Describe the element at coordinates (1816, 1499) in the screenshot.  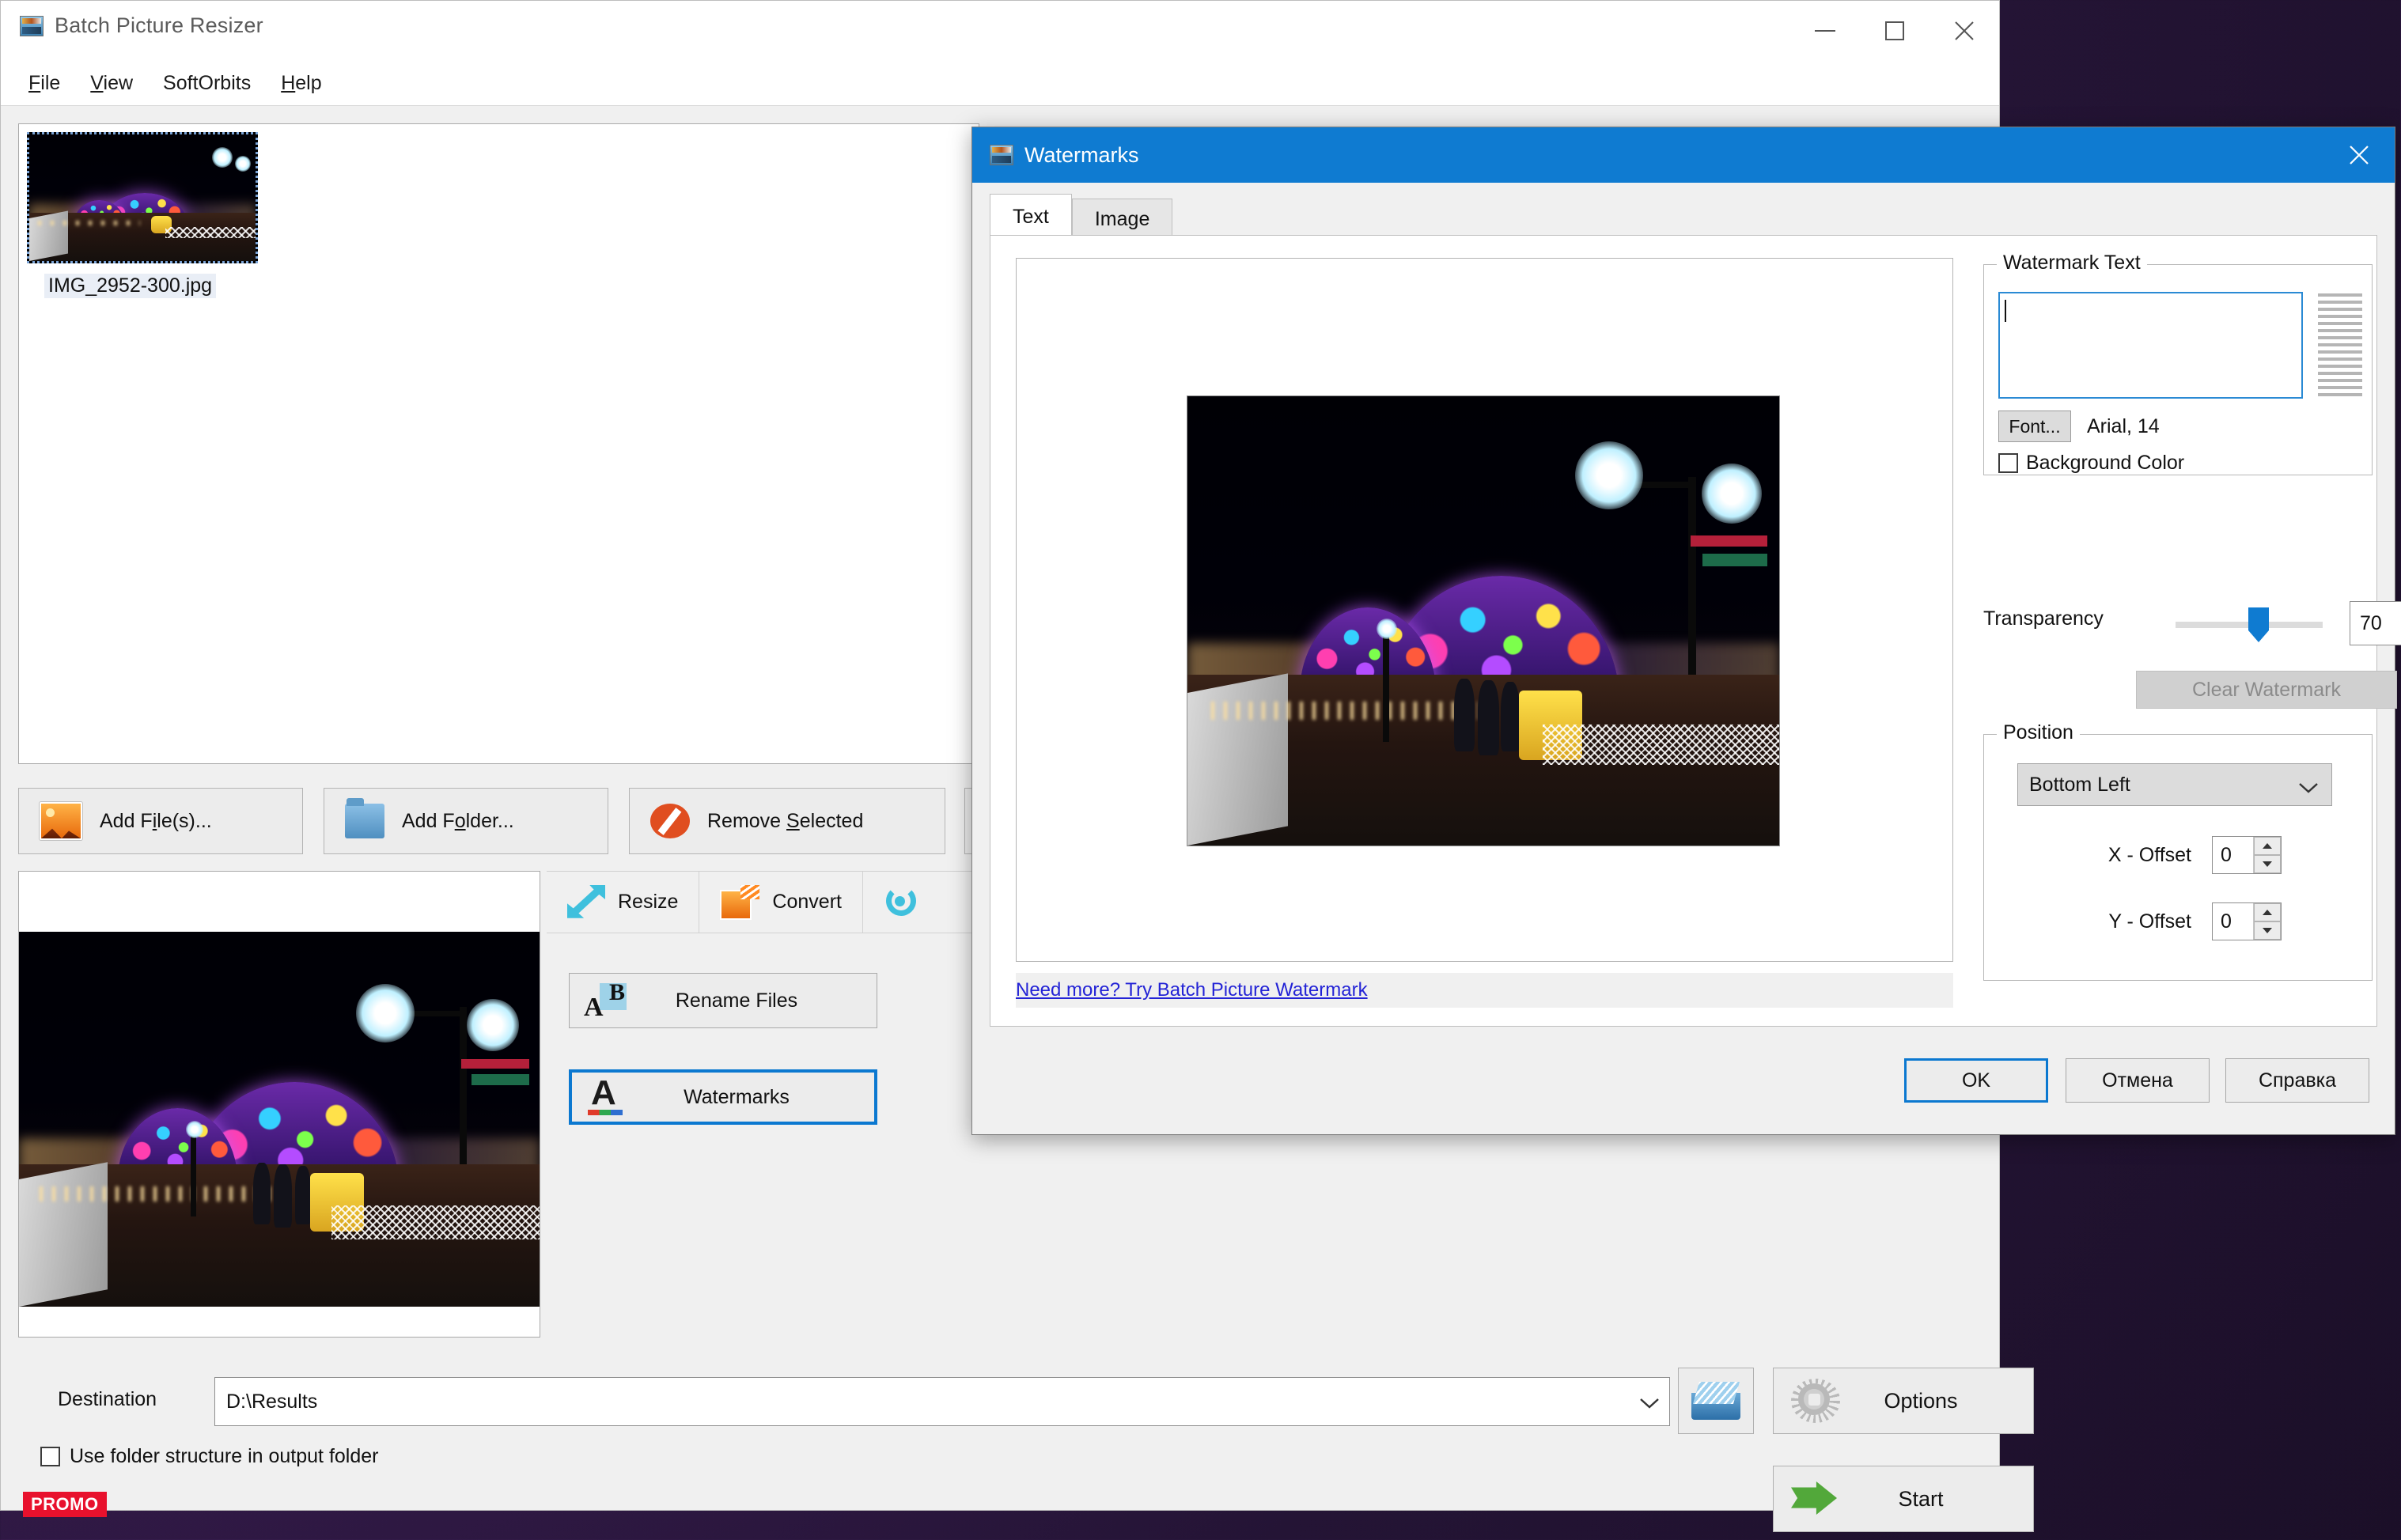
I see `green-arrow-icon` at that location.